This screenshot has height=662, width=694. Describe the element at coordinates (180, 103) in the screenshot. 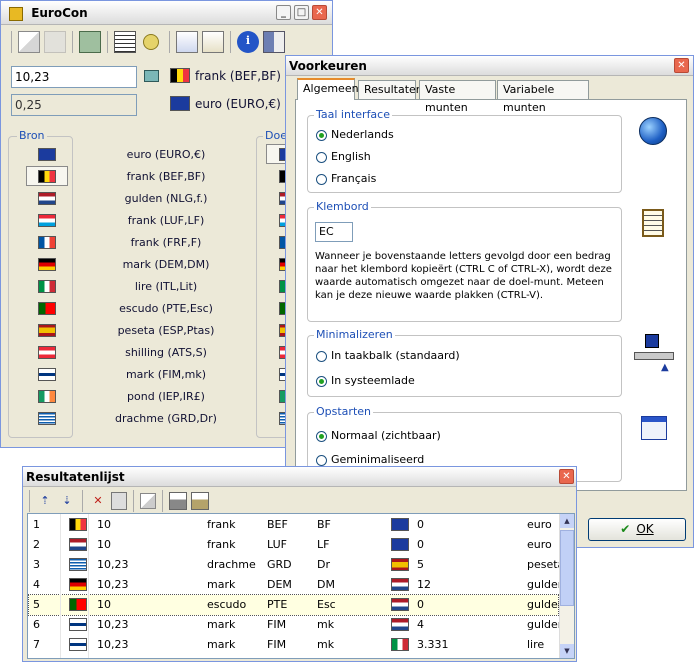

I see `to-flag-icon` at that location.